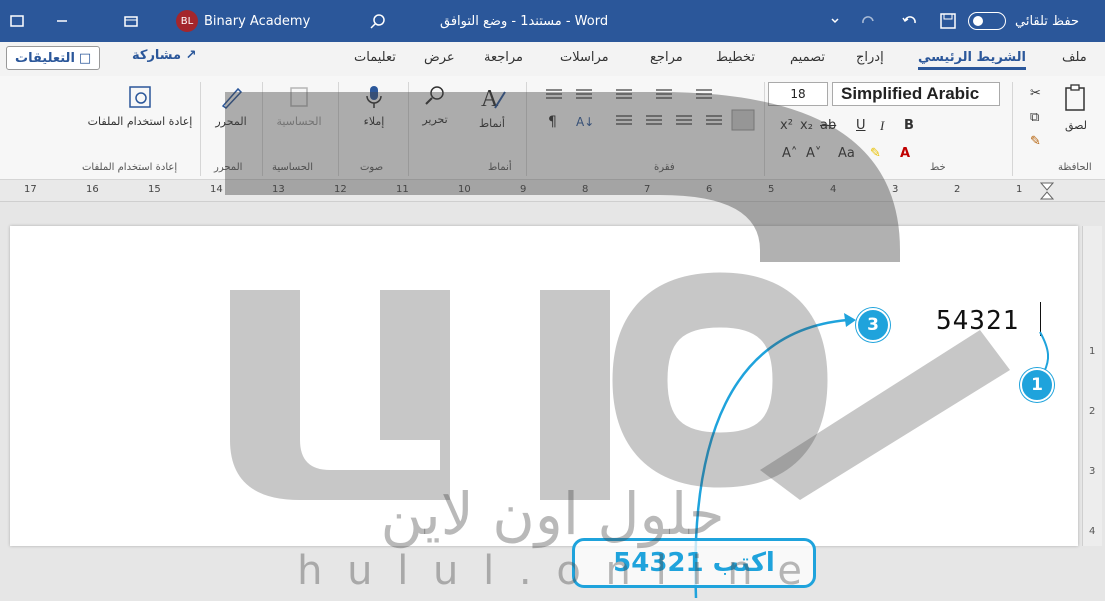 This screenshot has height=601, width=1105. Describe the element at coordinates (1037, 385) in the screenshot. I see `step-badge-1: 1` at that location.